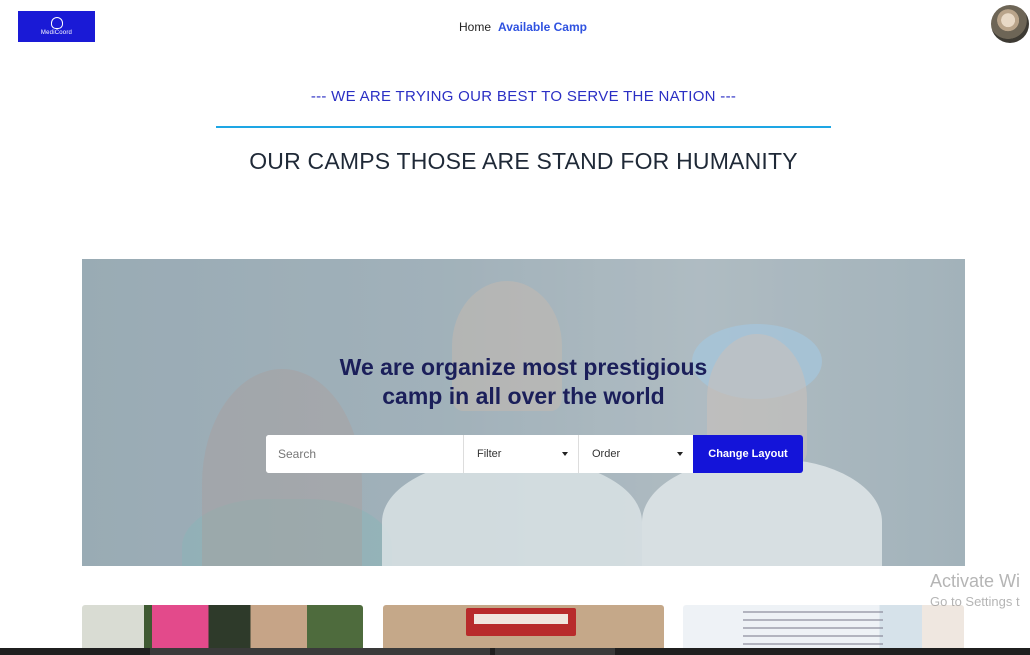 The image size is (1030, 655). I want to click on heading-divider, so click(523, 127).